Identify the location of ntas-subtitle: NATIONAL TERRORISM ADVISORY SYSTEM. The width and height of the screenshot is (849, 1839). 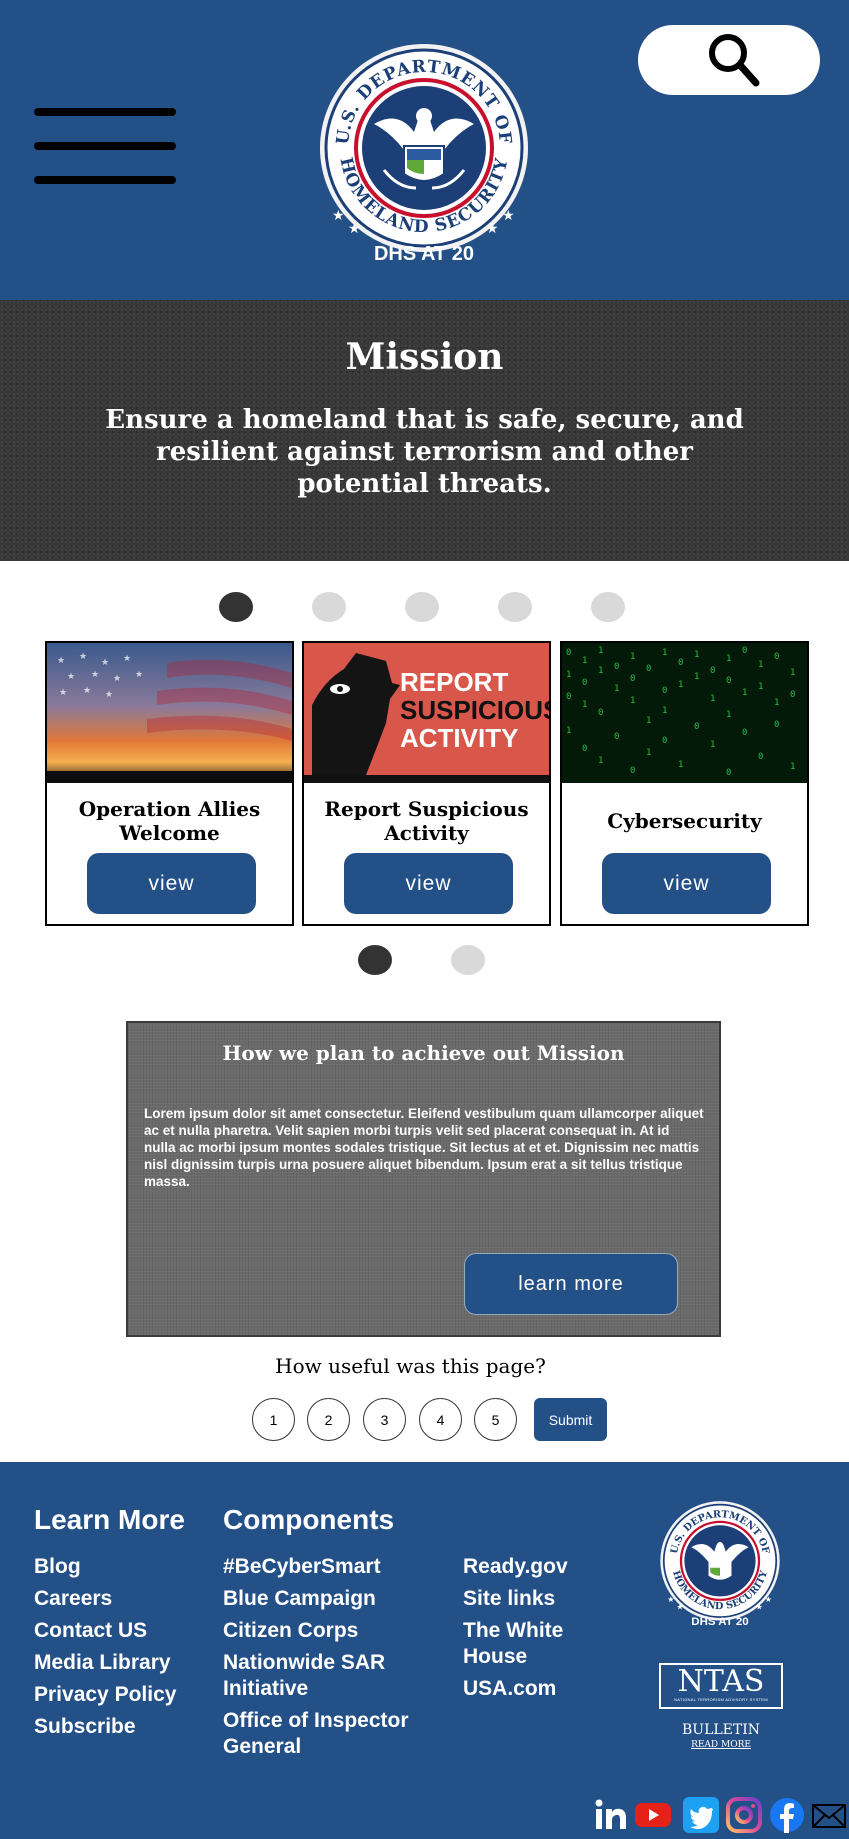
(721, 1699).